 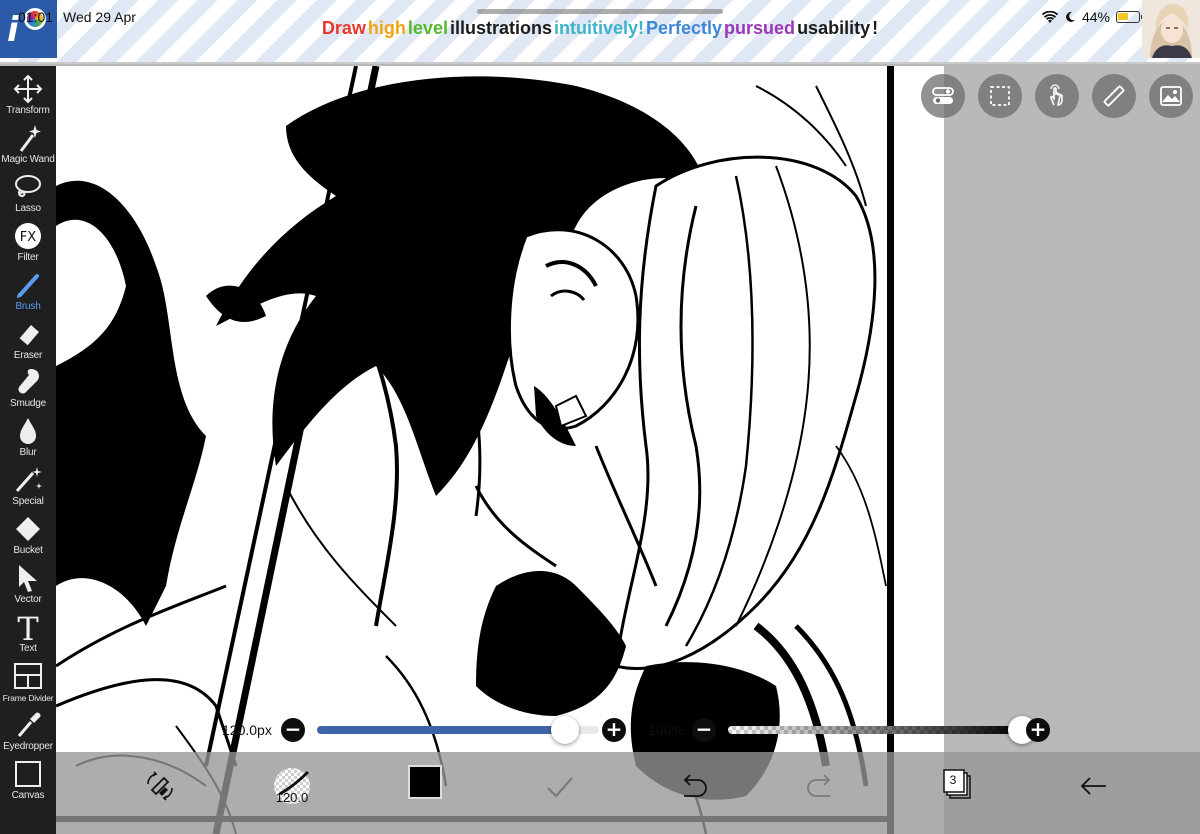 What do you see at coordinates (28, 453) in the screenshot?
I see `tool-label: Blur` at bounding box center [28, 453].